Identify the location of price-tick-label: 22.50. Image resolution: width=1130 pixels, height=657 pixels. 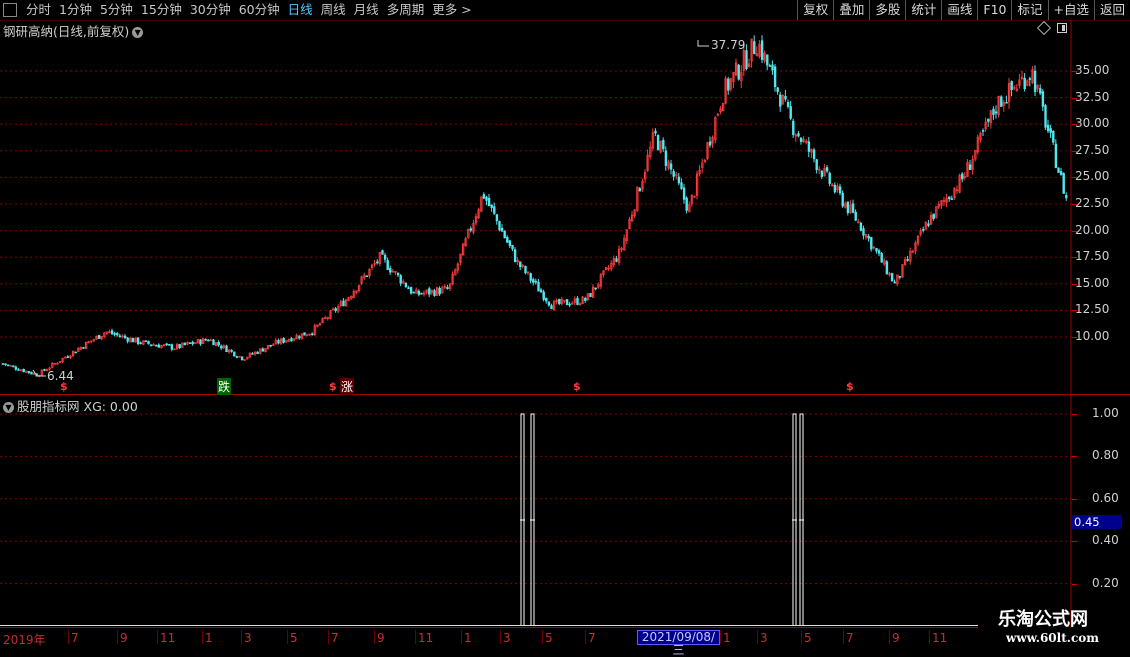
(1092, 203).